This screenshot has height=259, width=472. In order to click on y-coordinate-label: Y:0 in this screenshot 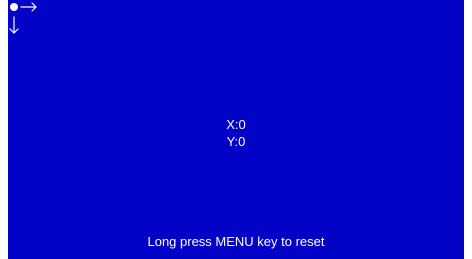, I will do `click(236, 141)`.